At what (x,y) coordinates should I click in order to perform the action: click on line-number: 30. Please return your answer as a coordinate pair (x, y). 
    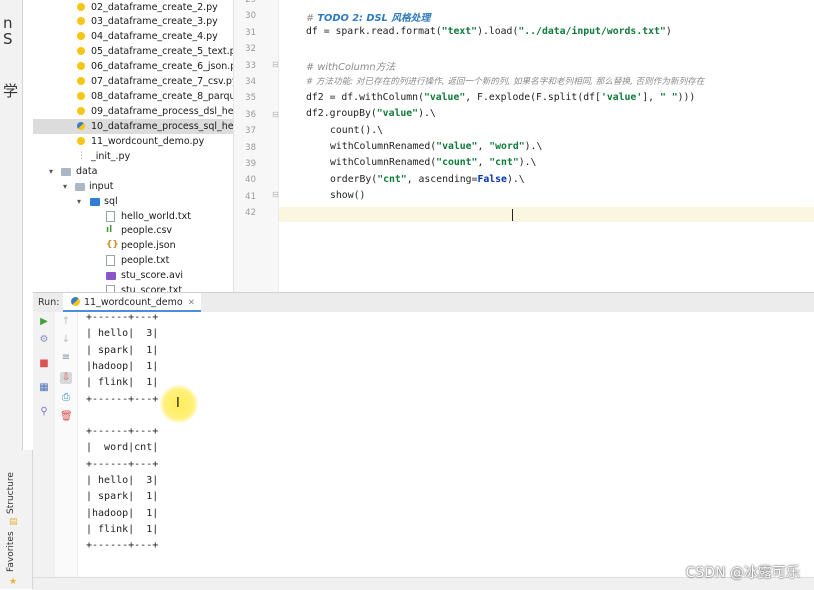
    Looking at the image, I should click on (250, 16).